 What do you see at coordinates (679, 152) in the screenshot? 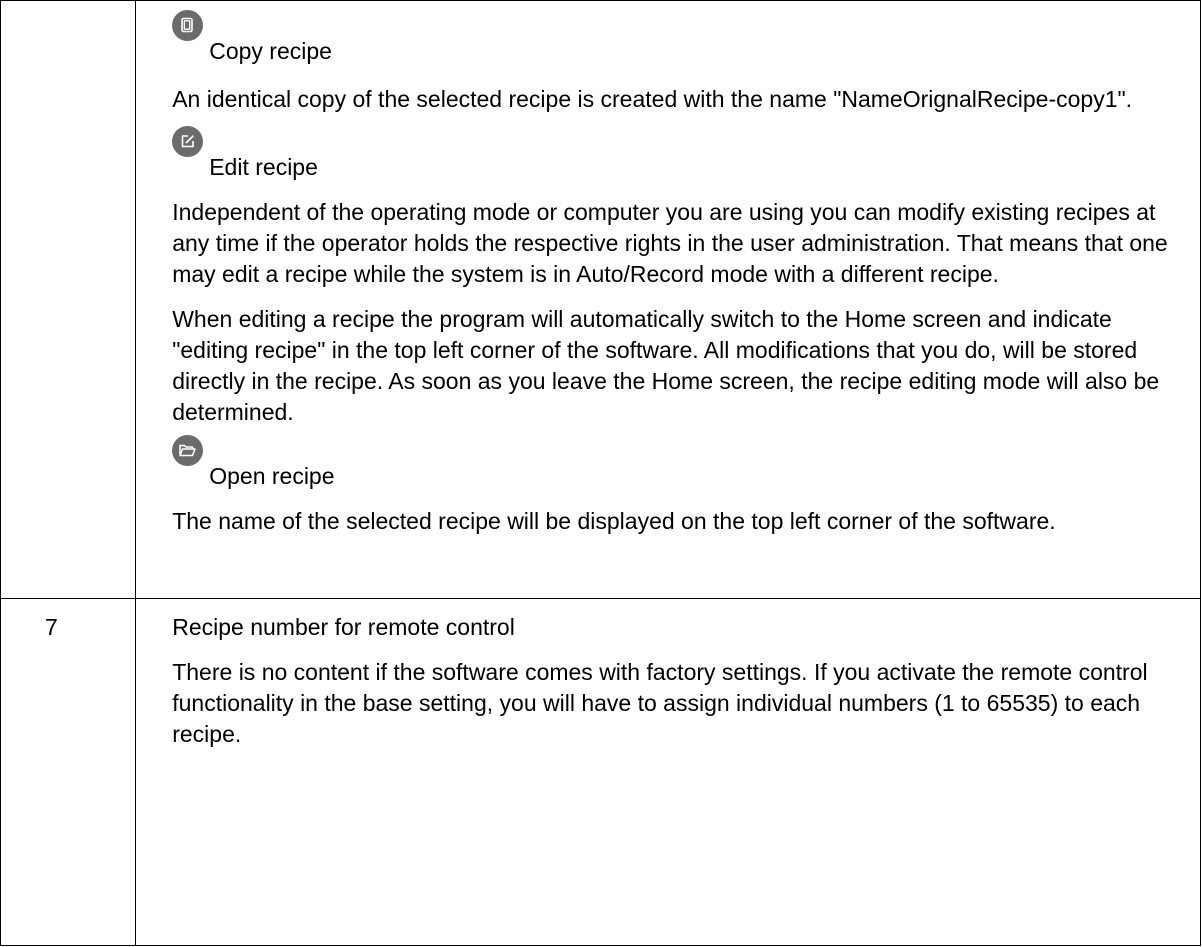
I see `edit-recipe-heading: Edit recipe` at bounding box center [679, 152].